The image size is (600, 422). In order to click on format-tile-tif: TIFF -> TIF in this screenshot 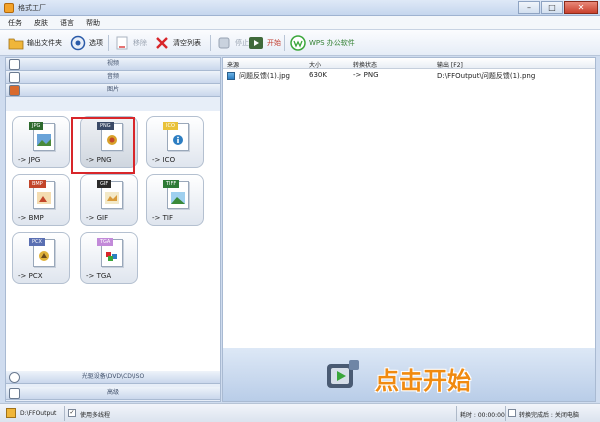, I will do `click(175, 200)`.